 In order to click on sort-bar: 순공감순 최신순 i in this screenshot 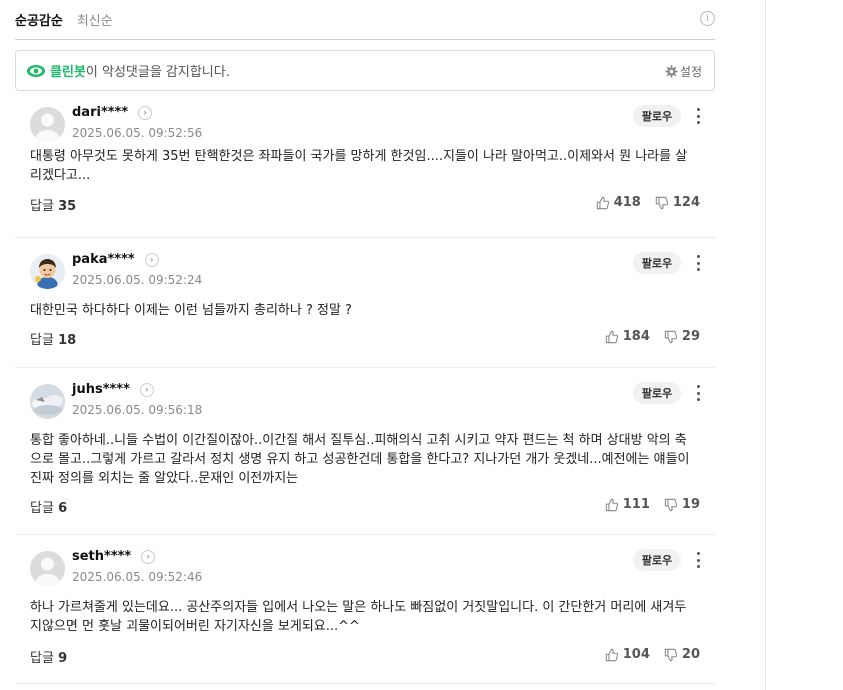, I will do `click(365, 20)`.